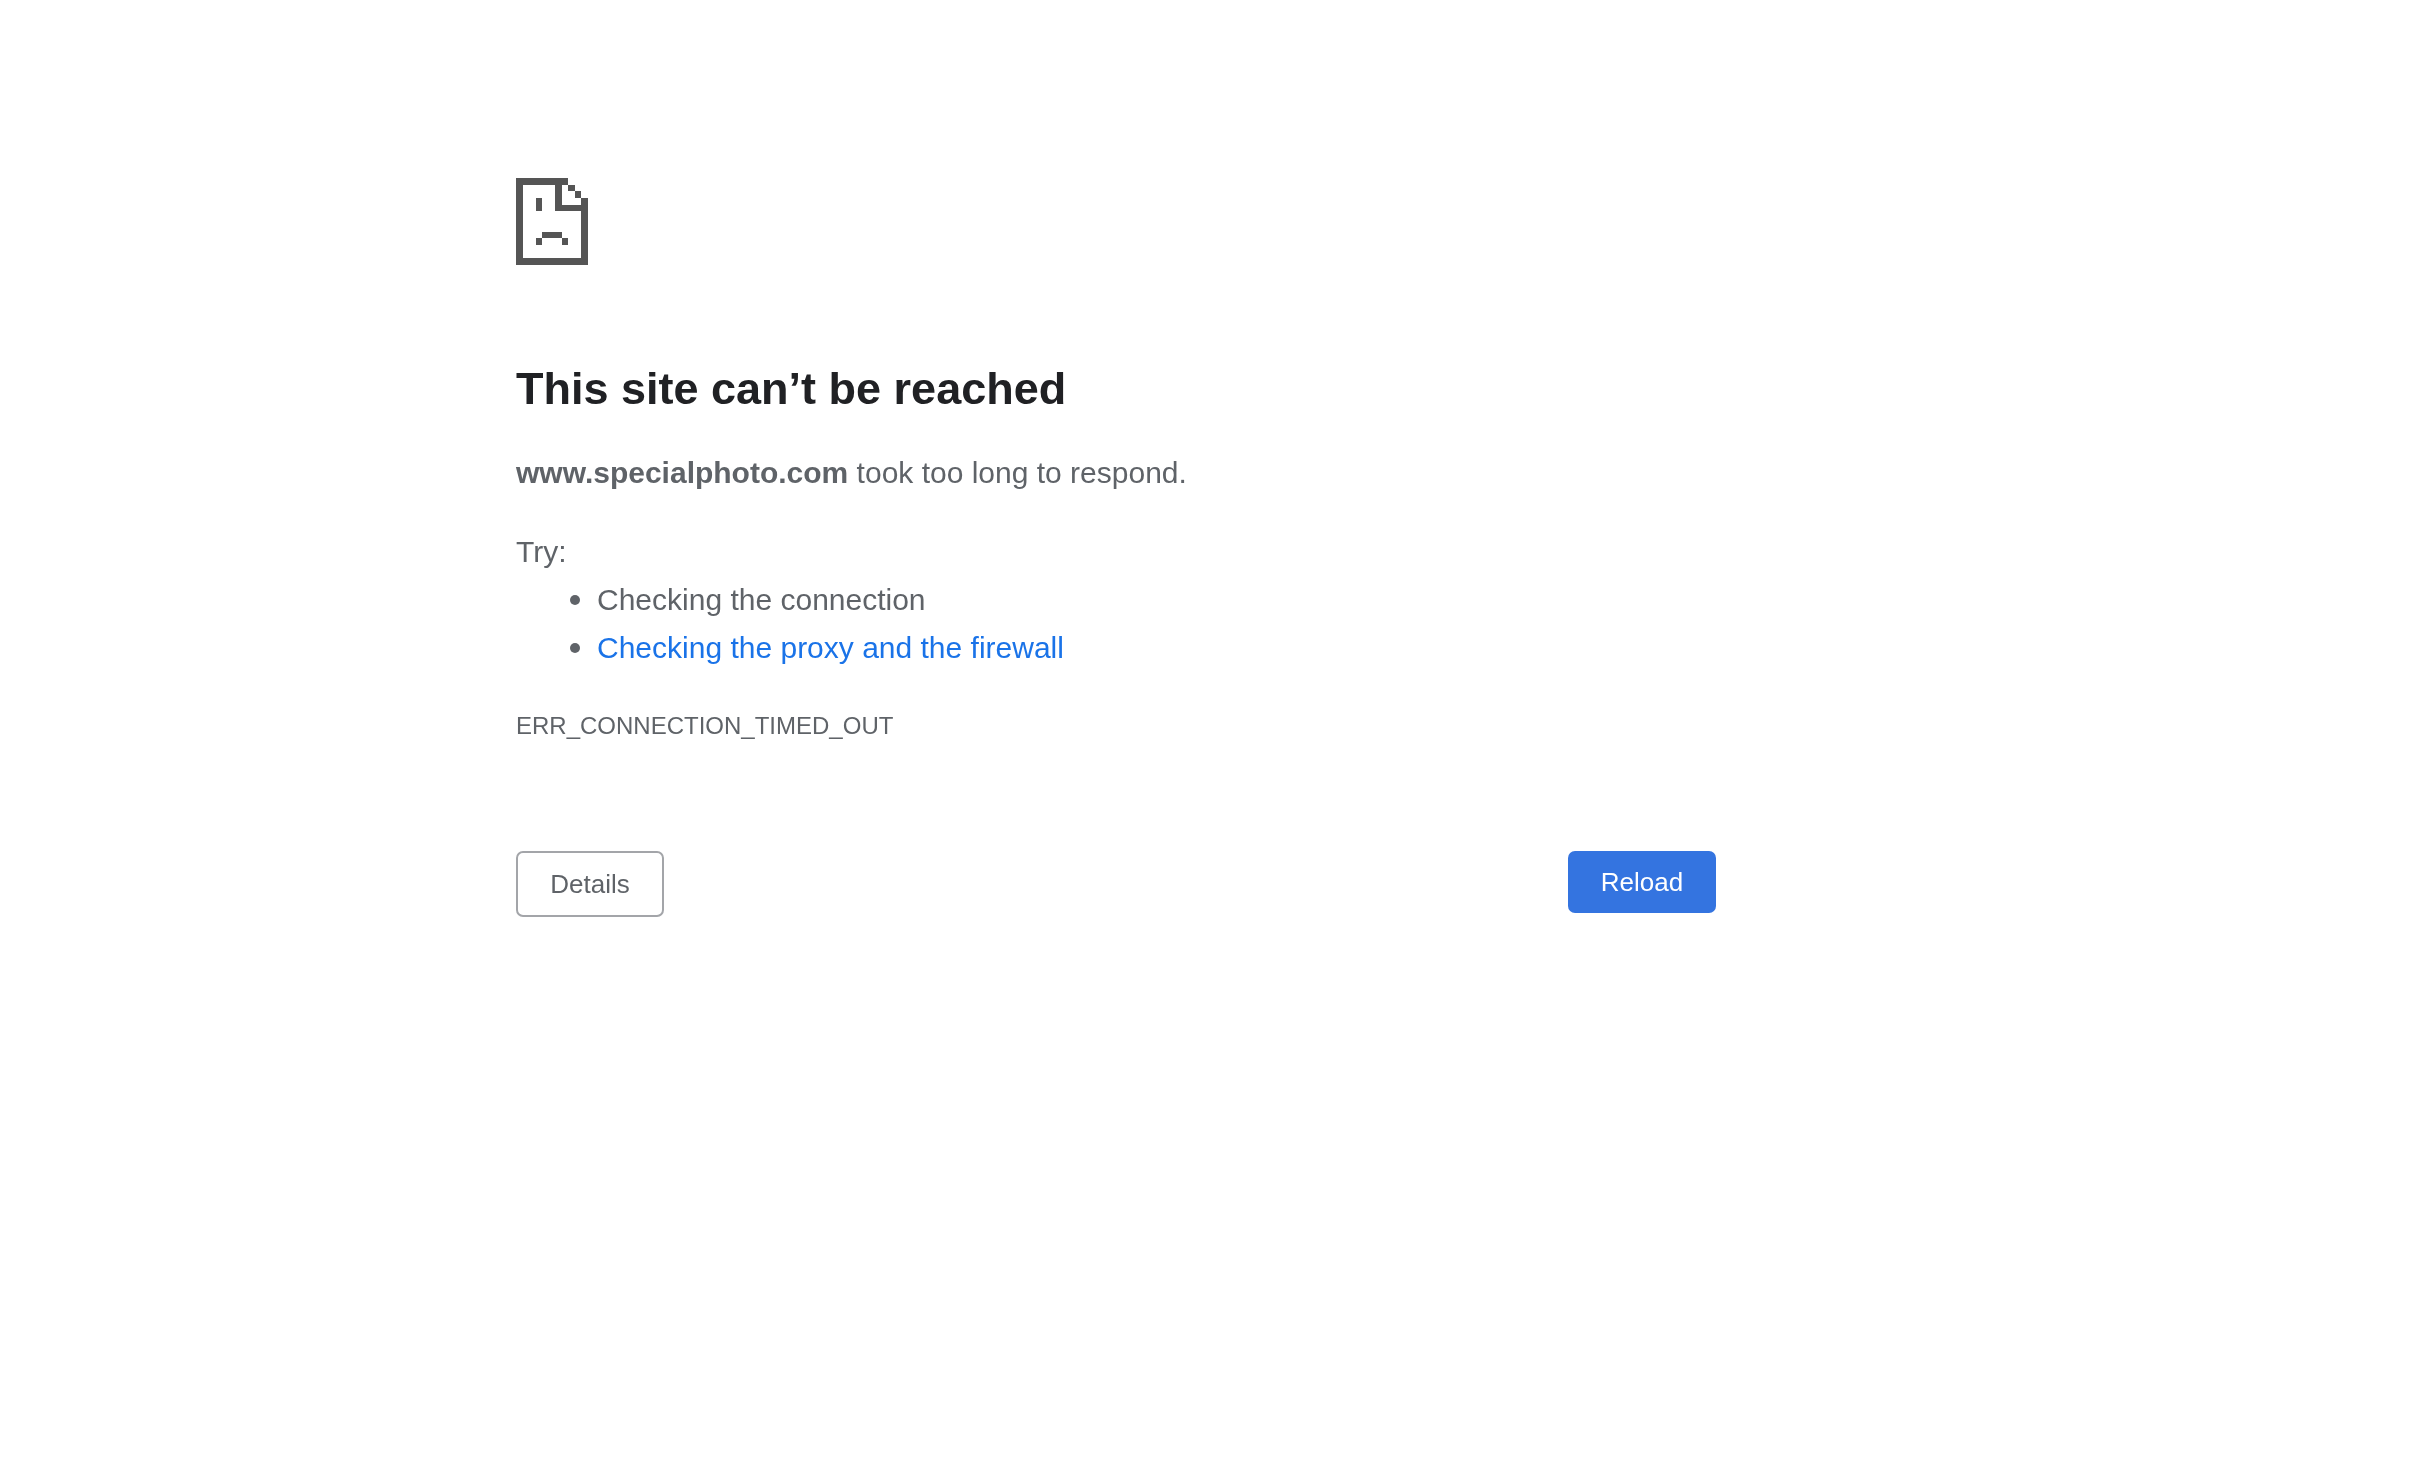  Describe the element at coordinates (590, 884) in the screenshot. I see `details-button: Details` at that location.